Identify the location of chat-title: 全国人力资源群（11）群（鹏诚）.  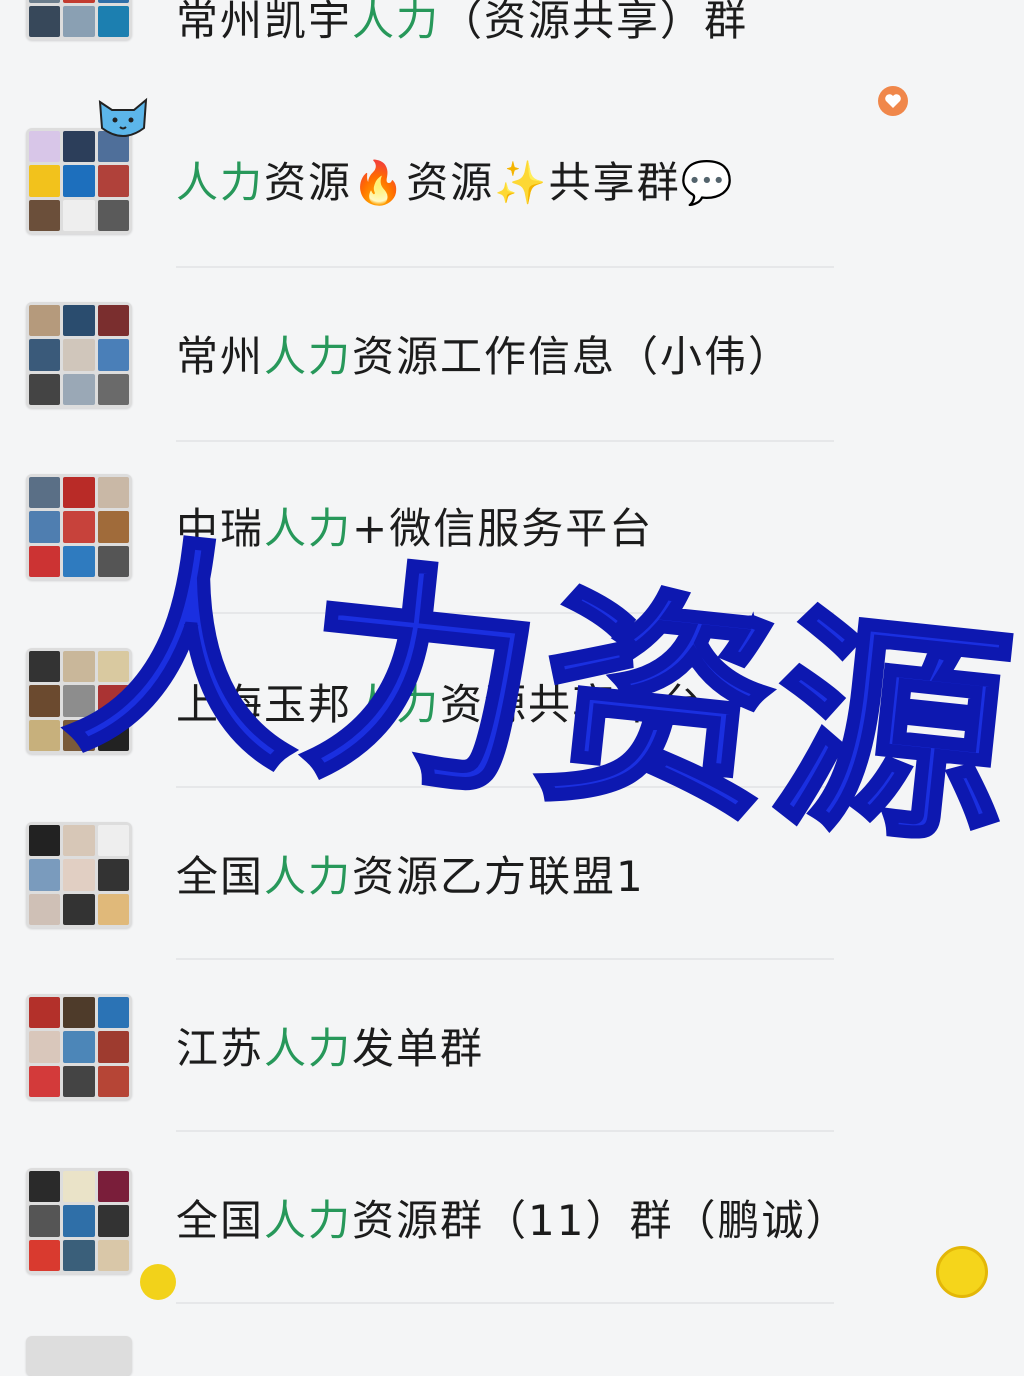
(513, 1220).